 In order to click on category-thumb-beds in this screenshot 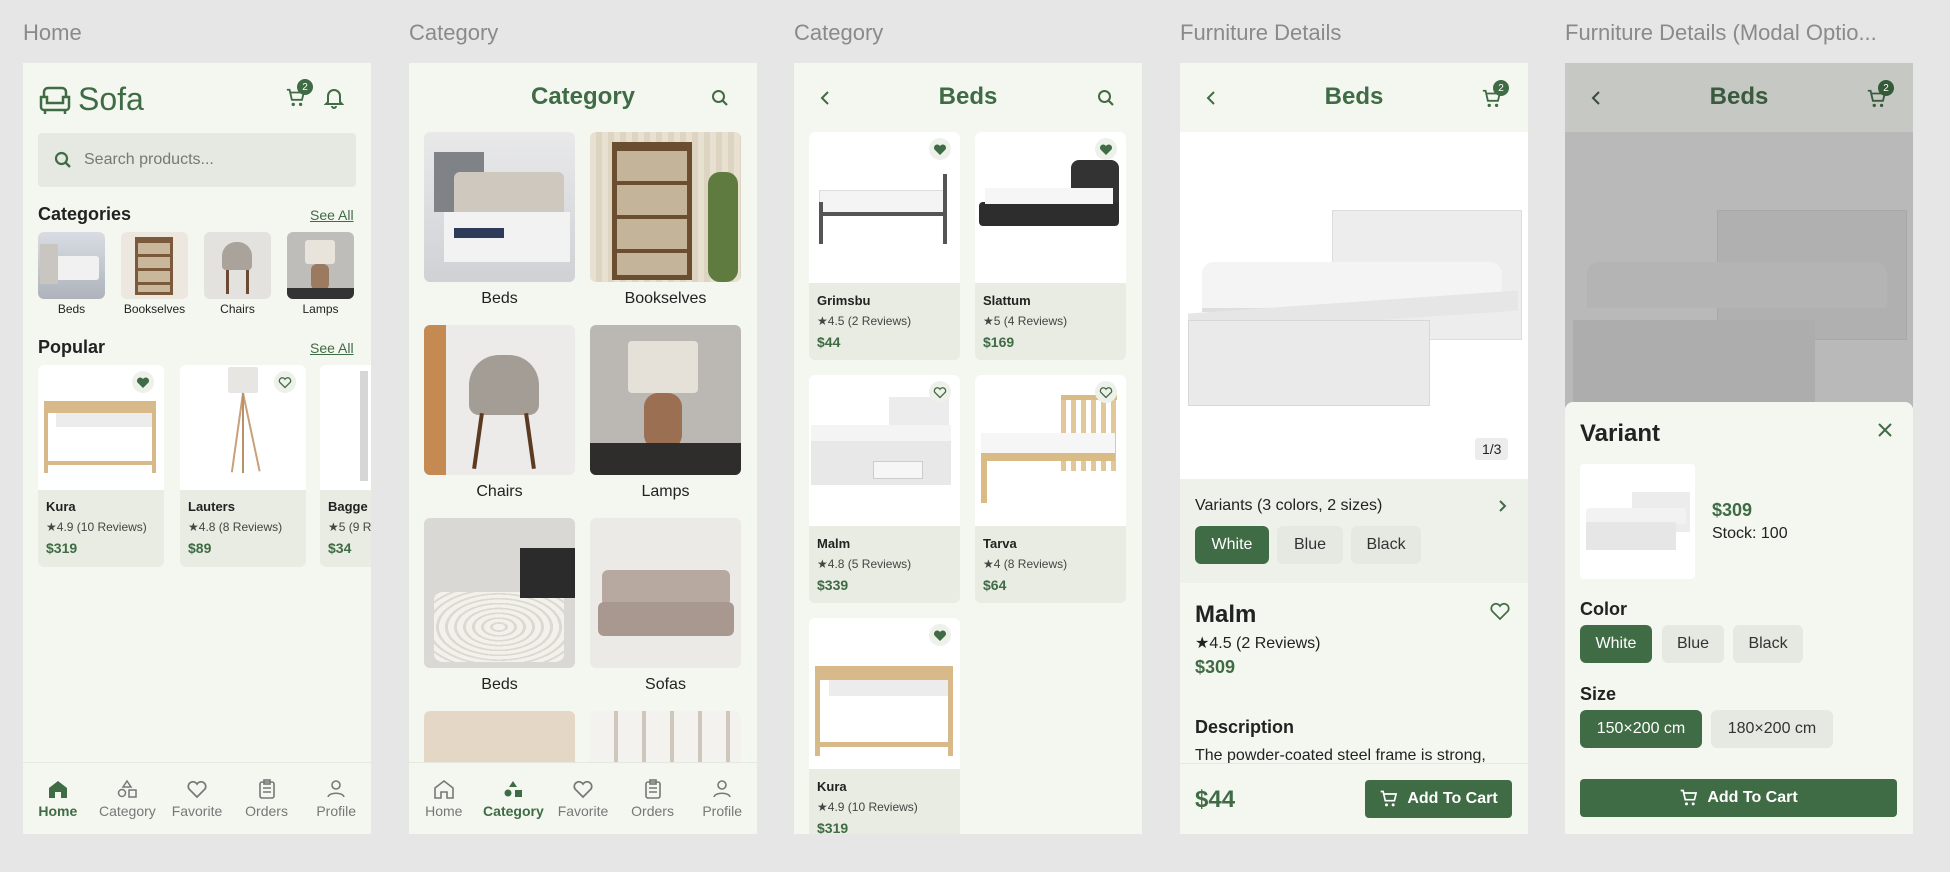, I will do `click(71, 265)`.